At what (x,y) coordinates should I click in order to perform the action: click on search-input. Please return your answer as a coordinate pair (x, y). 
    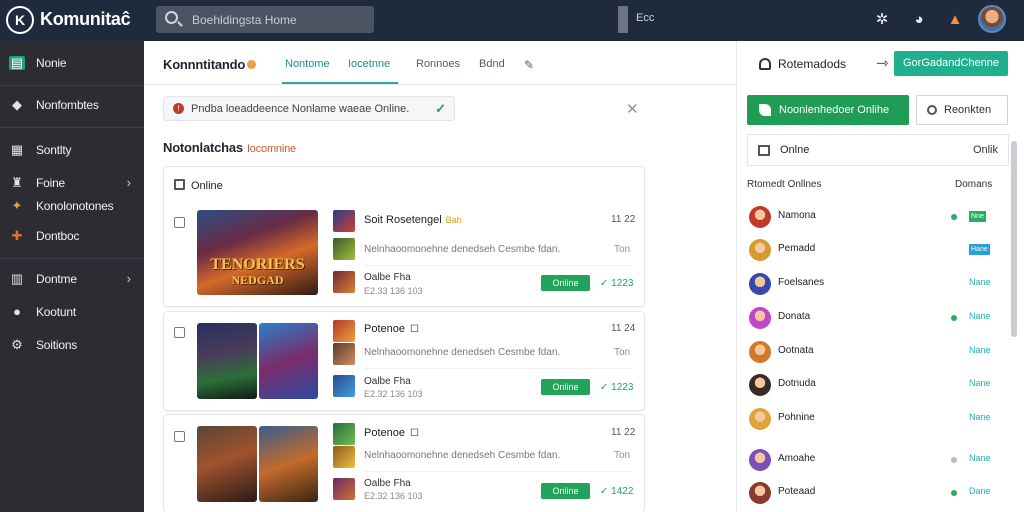
    Looking at the image, I should click on (277, 19).